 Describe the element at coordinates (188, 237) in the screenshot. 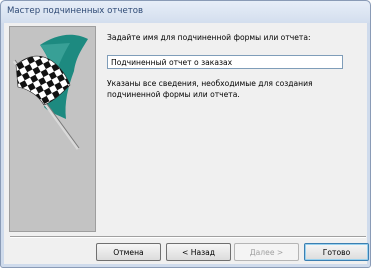

I see `button-divider` at that location.